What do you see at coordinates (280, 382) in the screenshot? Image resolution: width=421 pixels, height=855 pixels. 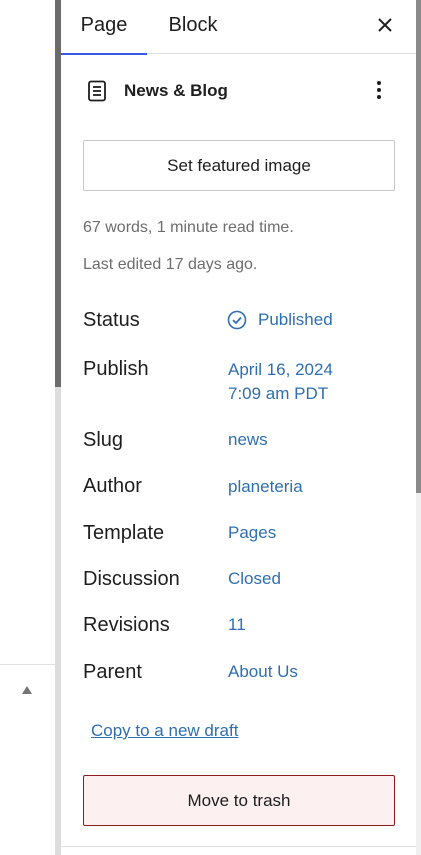 I see `publish-date-value: April 16, 2024 7:09 am PDT` at bounding box center [280, 382].